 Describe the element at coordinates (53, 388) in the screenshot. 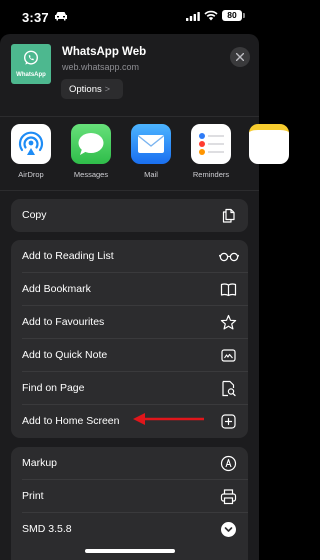

I see `action-label: Find on Page` at that location.